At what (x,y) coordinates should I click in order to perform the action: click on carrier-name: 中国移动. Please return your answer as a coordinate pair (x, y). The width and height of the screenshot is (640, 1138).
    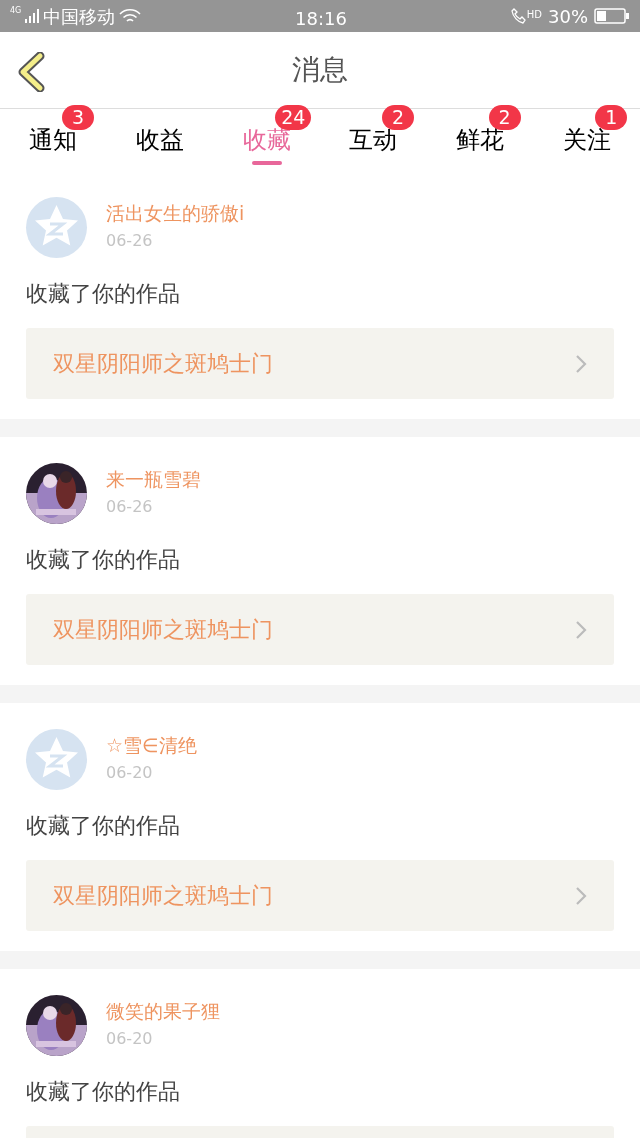
    Looking at the image, I should click on (79, 16).